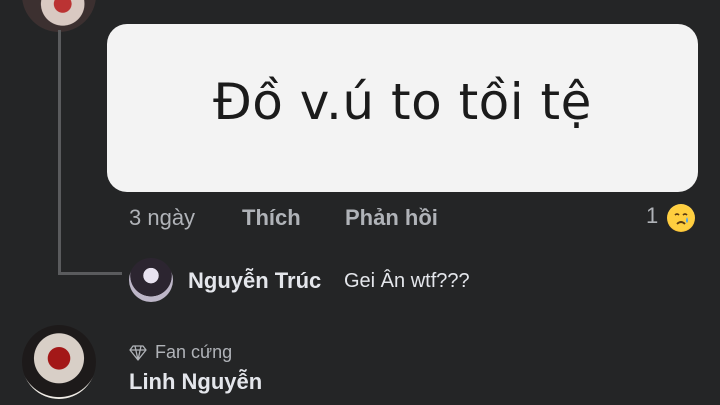 Image resolution: width=720 pixels, height=405 pixels. I want to click on diamond-icon, so click(138, 352).